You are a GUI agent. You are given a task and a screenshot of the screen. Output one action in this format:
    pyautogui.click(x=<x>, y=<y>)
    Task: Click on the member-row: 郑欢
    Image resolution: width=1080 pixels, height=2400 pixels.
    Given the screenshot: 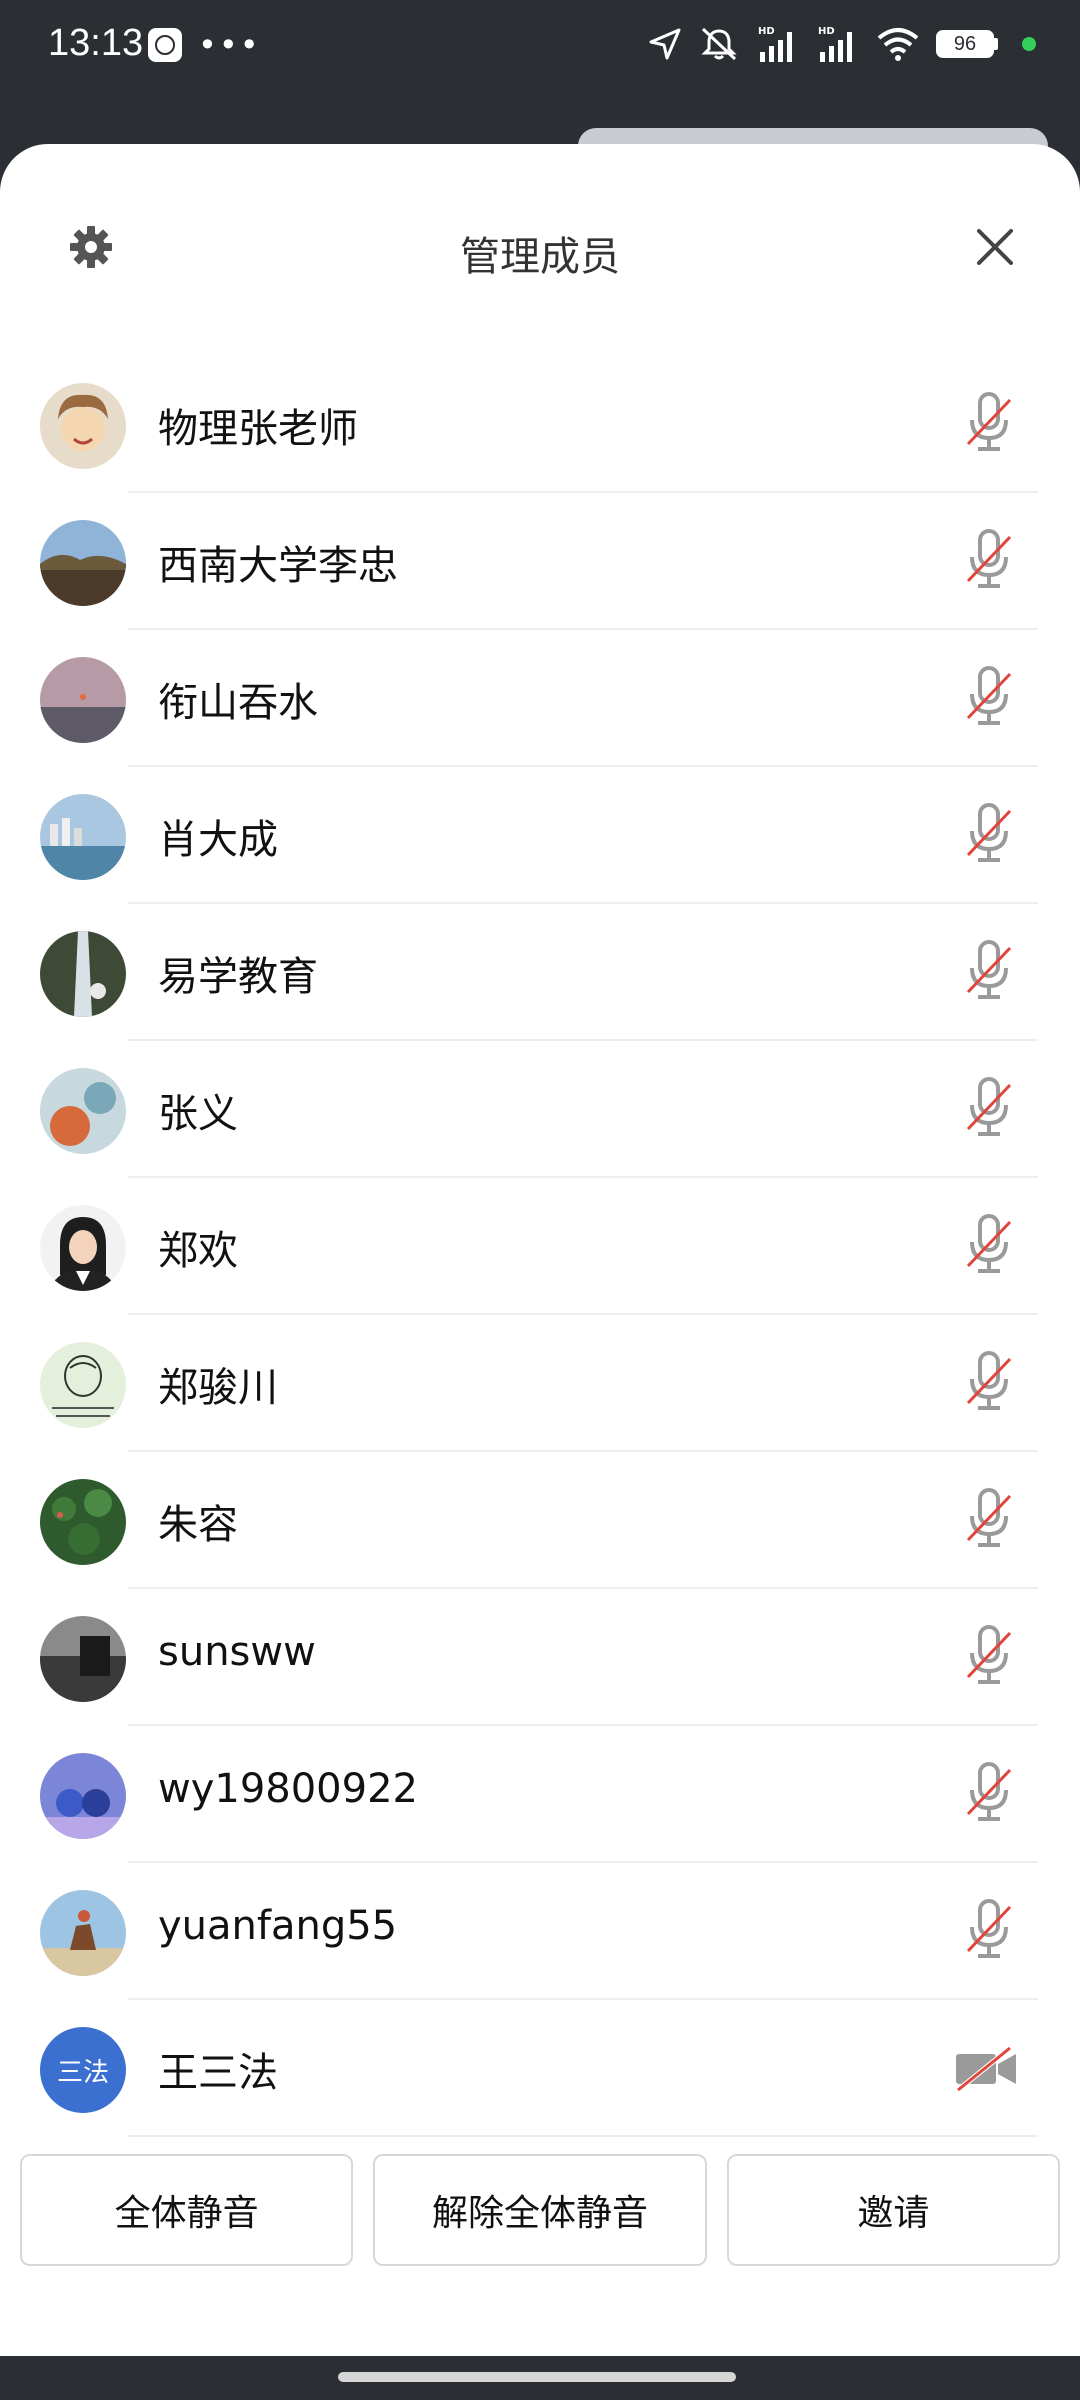 What is the action you would take?
    pyautogui.click(x=540, y=1246)
    